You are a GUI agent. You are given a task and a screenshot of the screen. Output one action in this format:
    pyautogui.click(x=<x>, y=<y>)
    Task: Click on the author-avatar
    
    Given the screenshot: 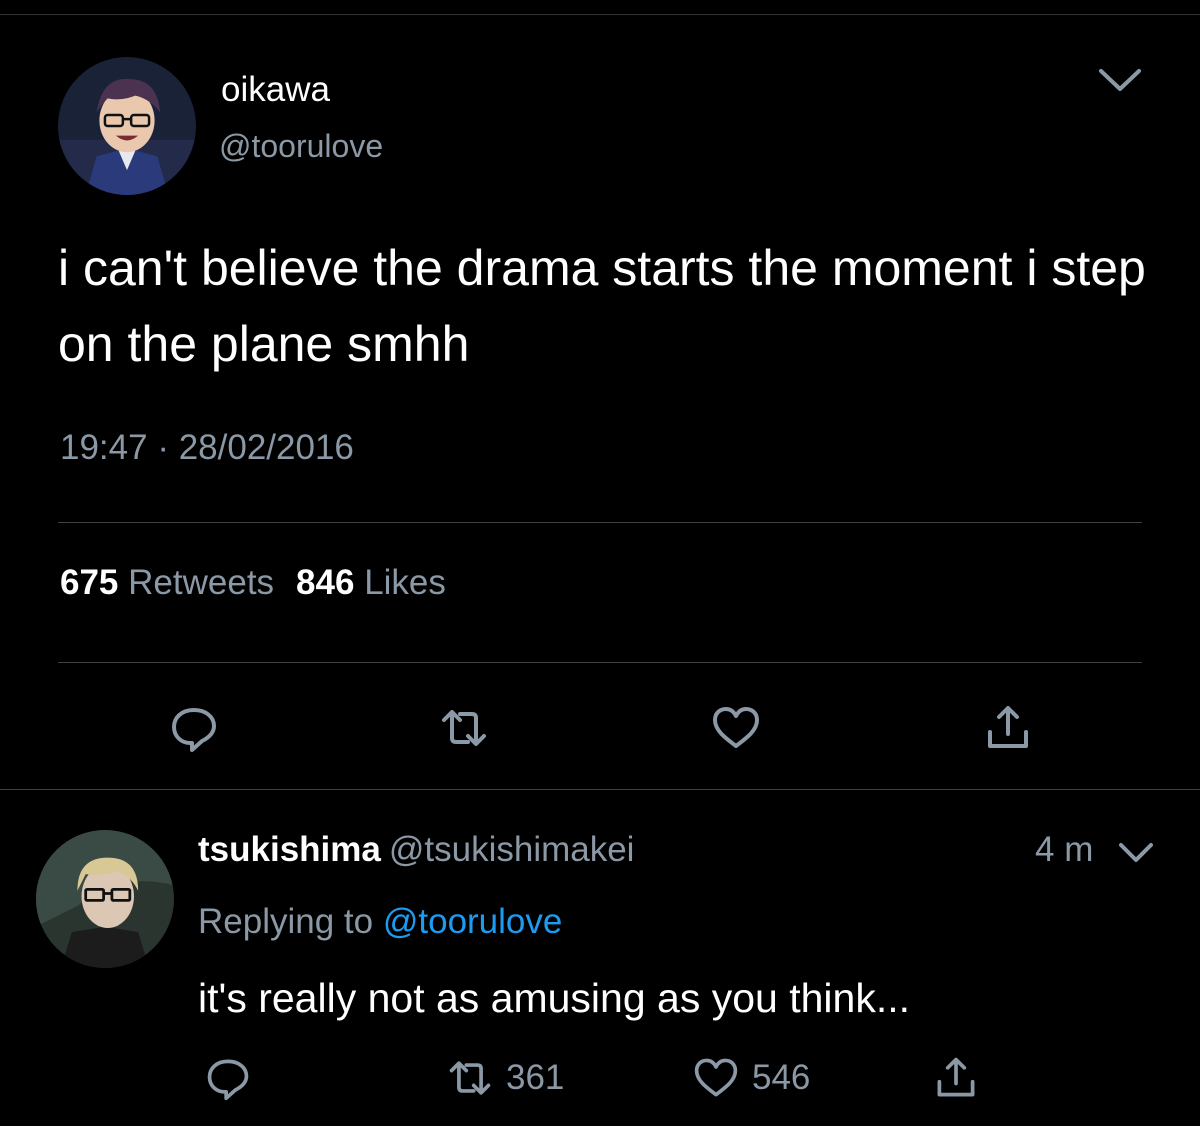 What is the action you would take?
    pyautogui.click(x=127, y=126)
    